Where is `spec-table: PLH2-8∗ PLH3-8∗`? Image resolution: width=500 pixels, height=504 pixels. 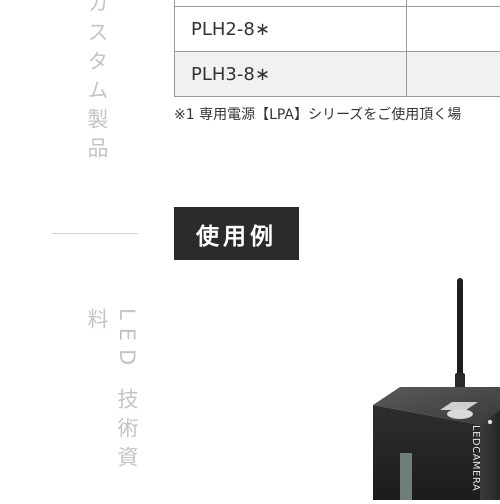 spec-table: PLH2-8∗ PLH3-8∗ is located at coordinates (337, 48).